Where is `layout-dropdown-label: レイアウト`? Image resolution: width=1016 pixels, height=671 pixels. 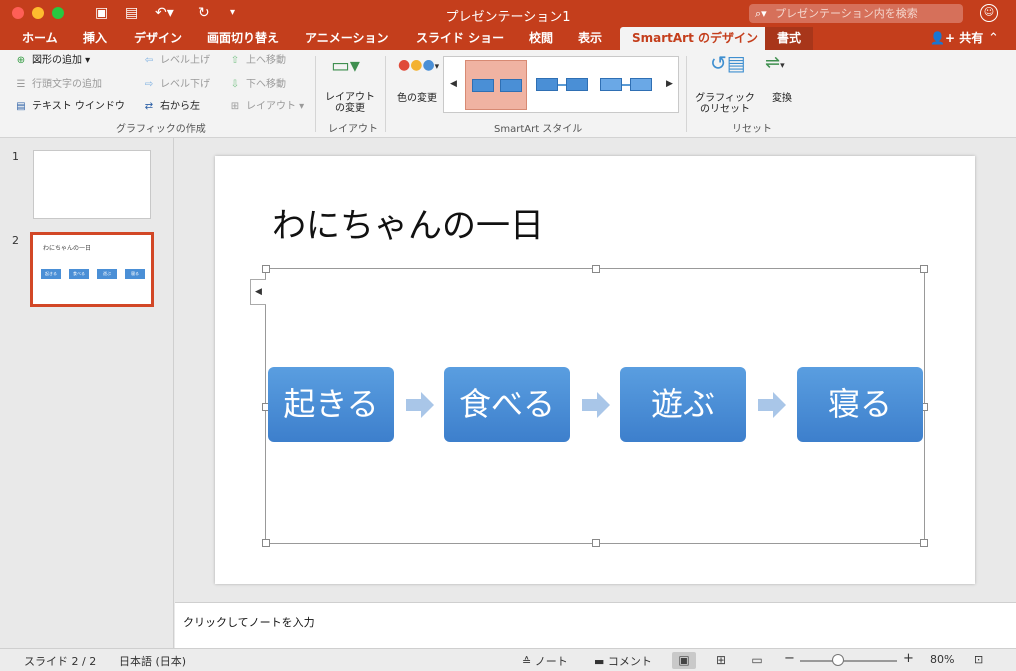
layout-dropdown-label: レイアウト is located at coordinates (271, 106).